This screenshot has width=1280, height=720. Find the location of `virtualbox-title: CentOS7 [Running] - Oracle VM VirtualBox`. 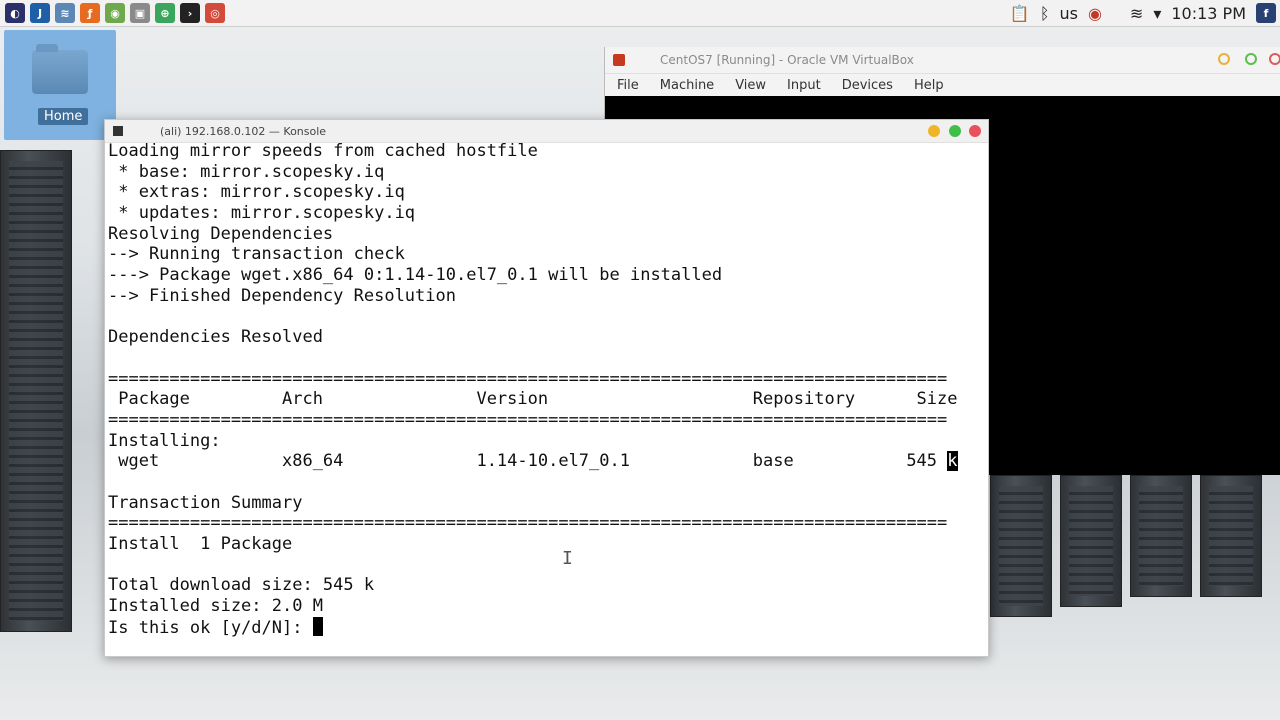

virtualbox-title: CentOS7 [Running] - Oracle VM VirtualBox is located at coordinates (787, 60).